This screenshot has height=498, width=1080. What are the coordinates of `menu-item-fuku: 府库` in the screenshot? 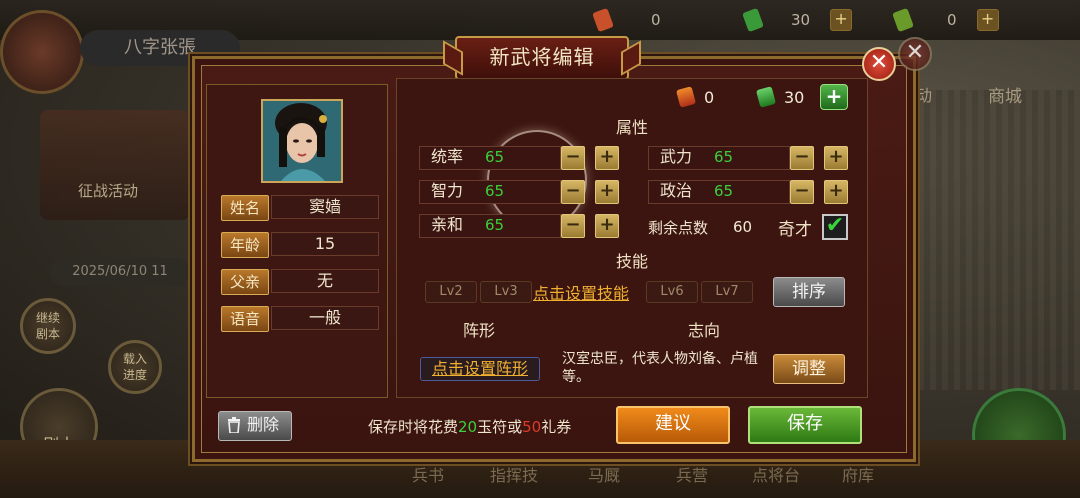 It's located at (858, 474).